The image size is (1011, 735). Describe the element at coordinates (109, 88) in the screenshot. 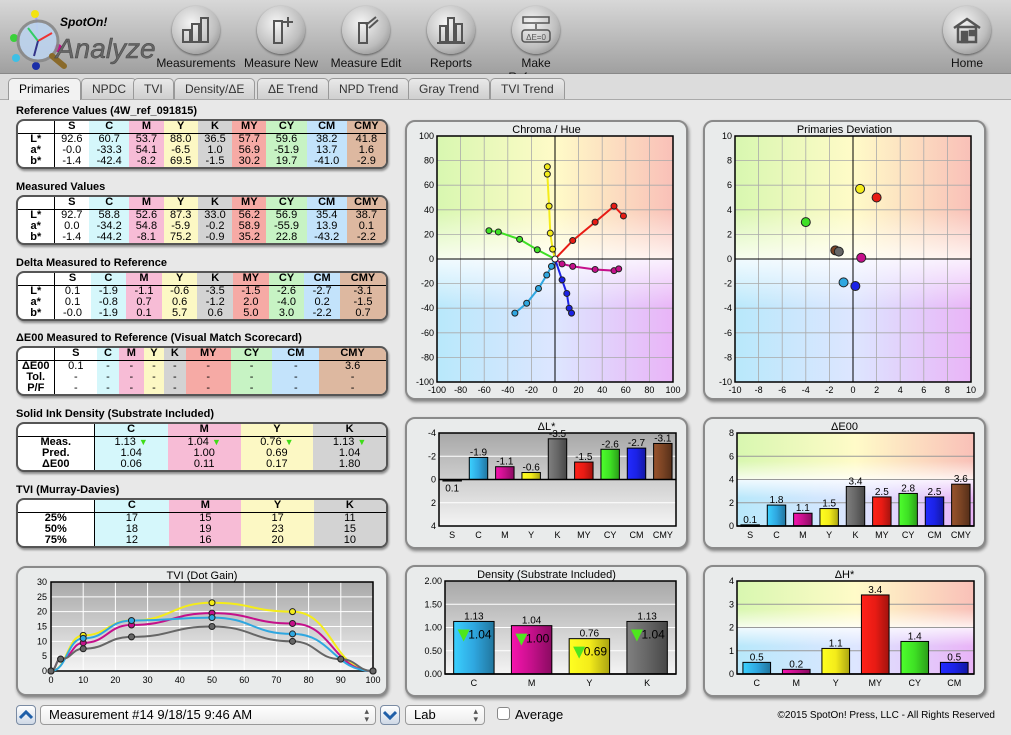

I see `tab-npdc: NPDC` at that location.